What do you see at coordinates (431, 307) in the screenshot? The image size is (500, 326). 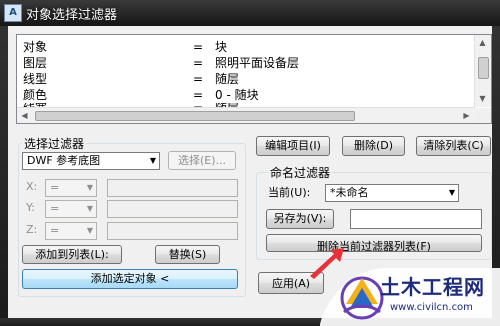 I see `watermark-url: www.civilcn.com` at bounding box center [431, 307].